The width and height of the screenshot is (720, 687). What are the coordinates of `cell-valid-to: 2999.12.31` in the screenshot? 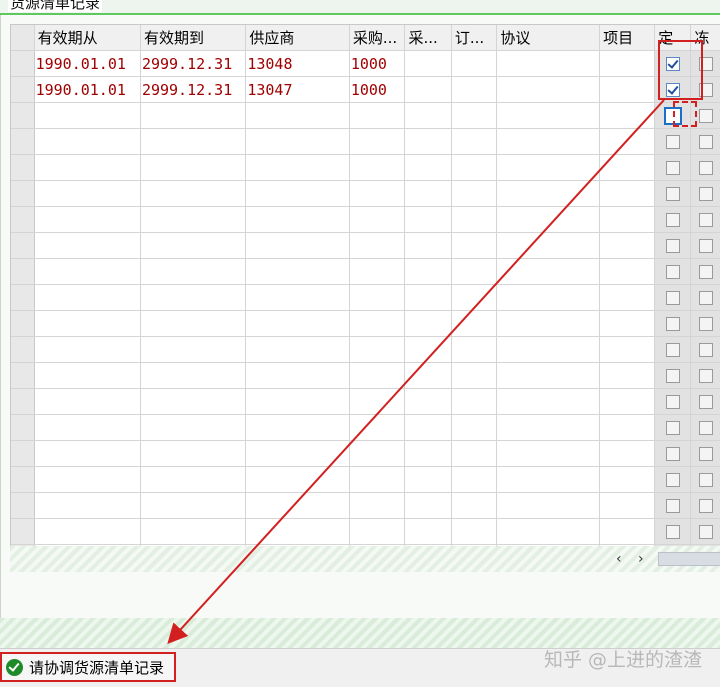 It's located at (193, 89).